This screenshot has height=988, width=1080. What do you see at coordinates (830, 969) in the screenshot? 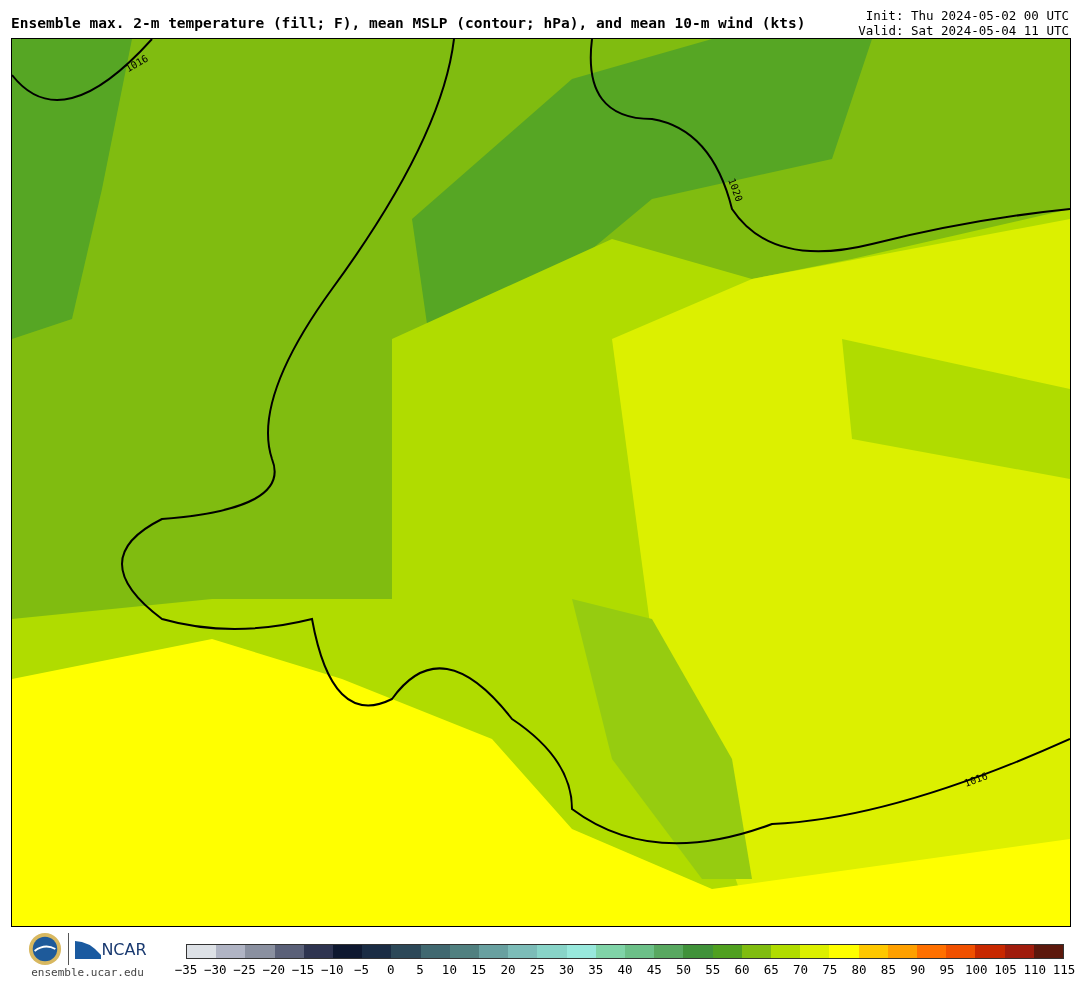
I see `tick-label: 75` at bounding box center [830, 969].